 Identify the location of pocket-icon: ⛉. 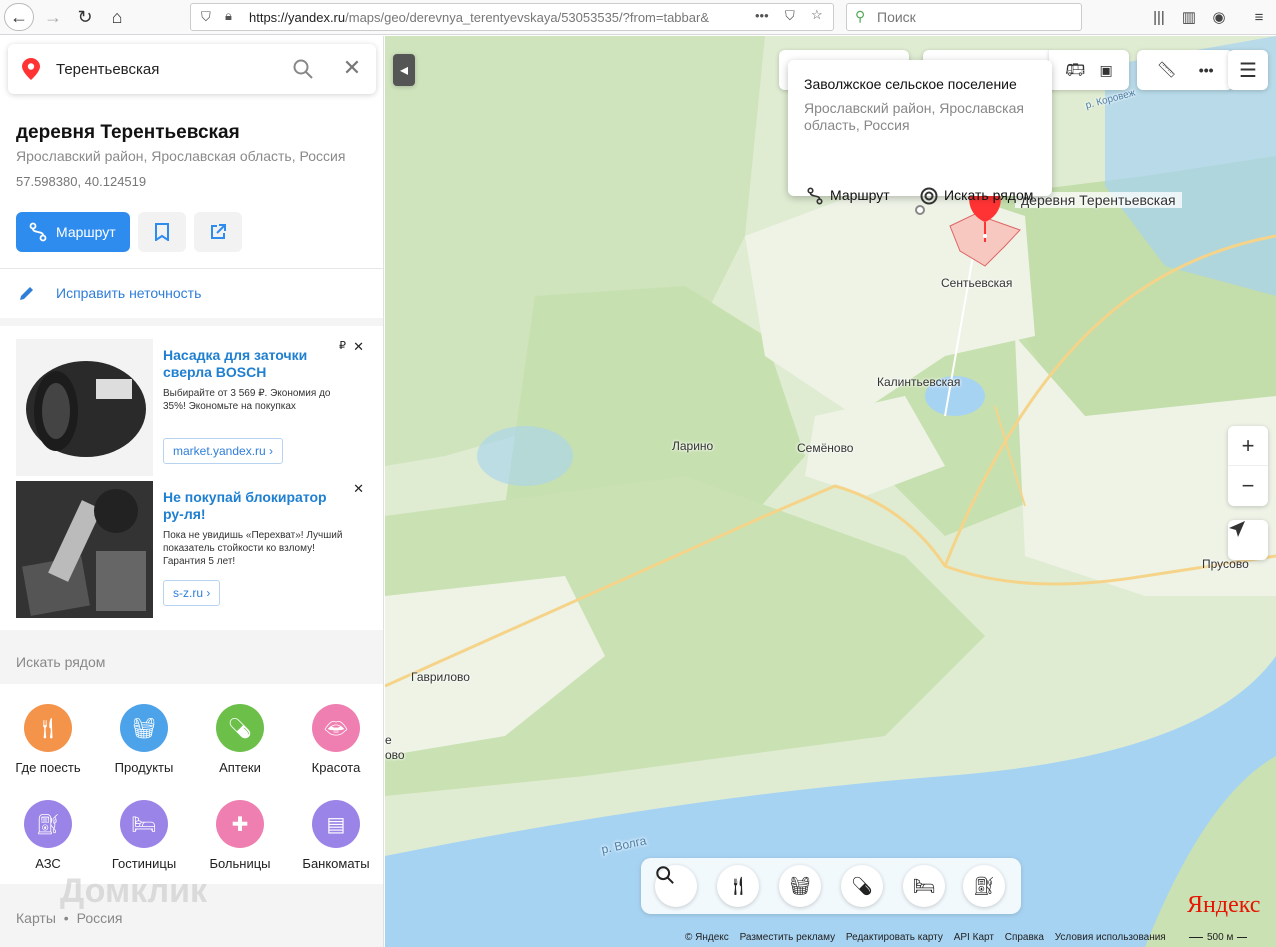
(790, 16).